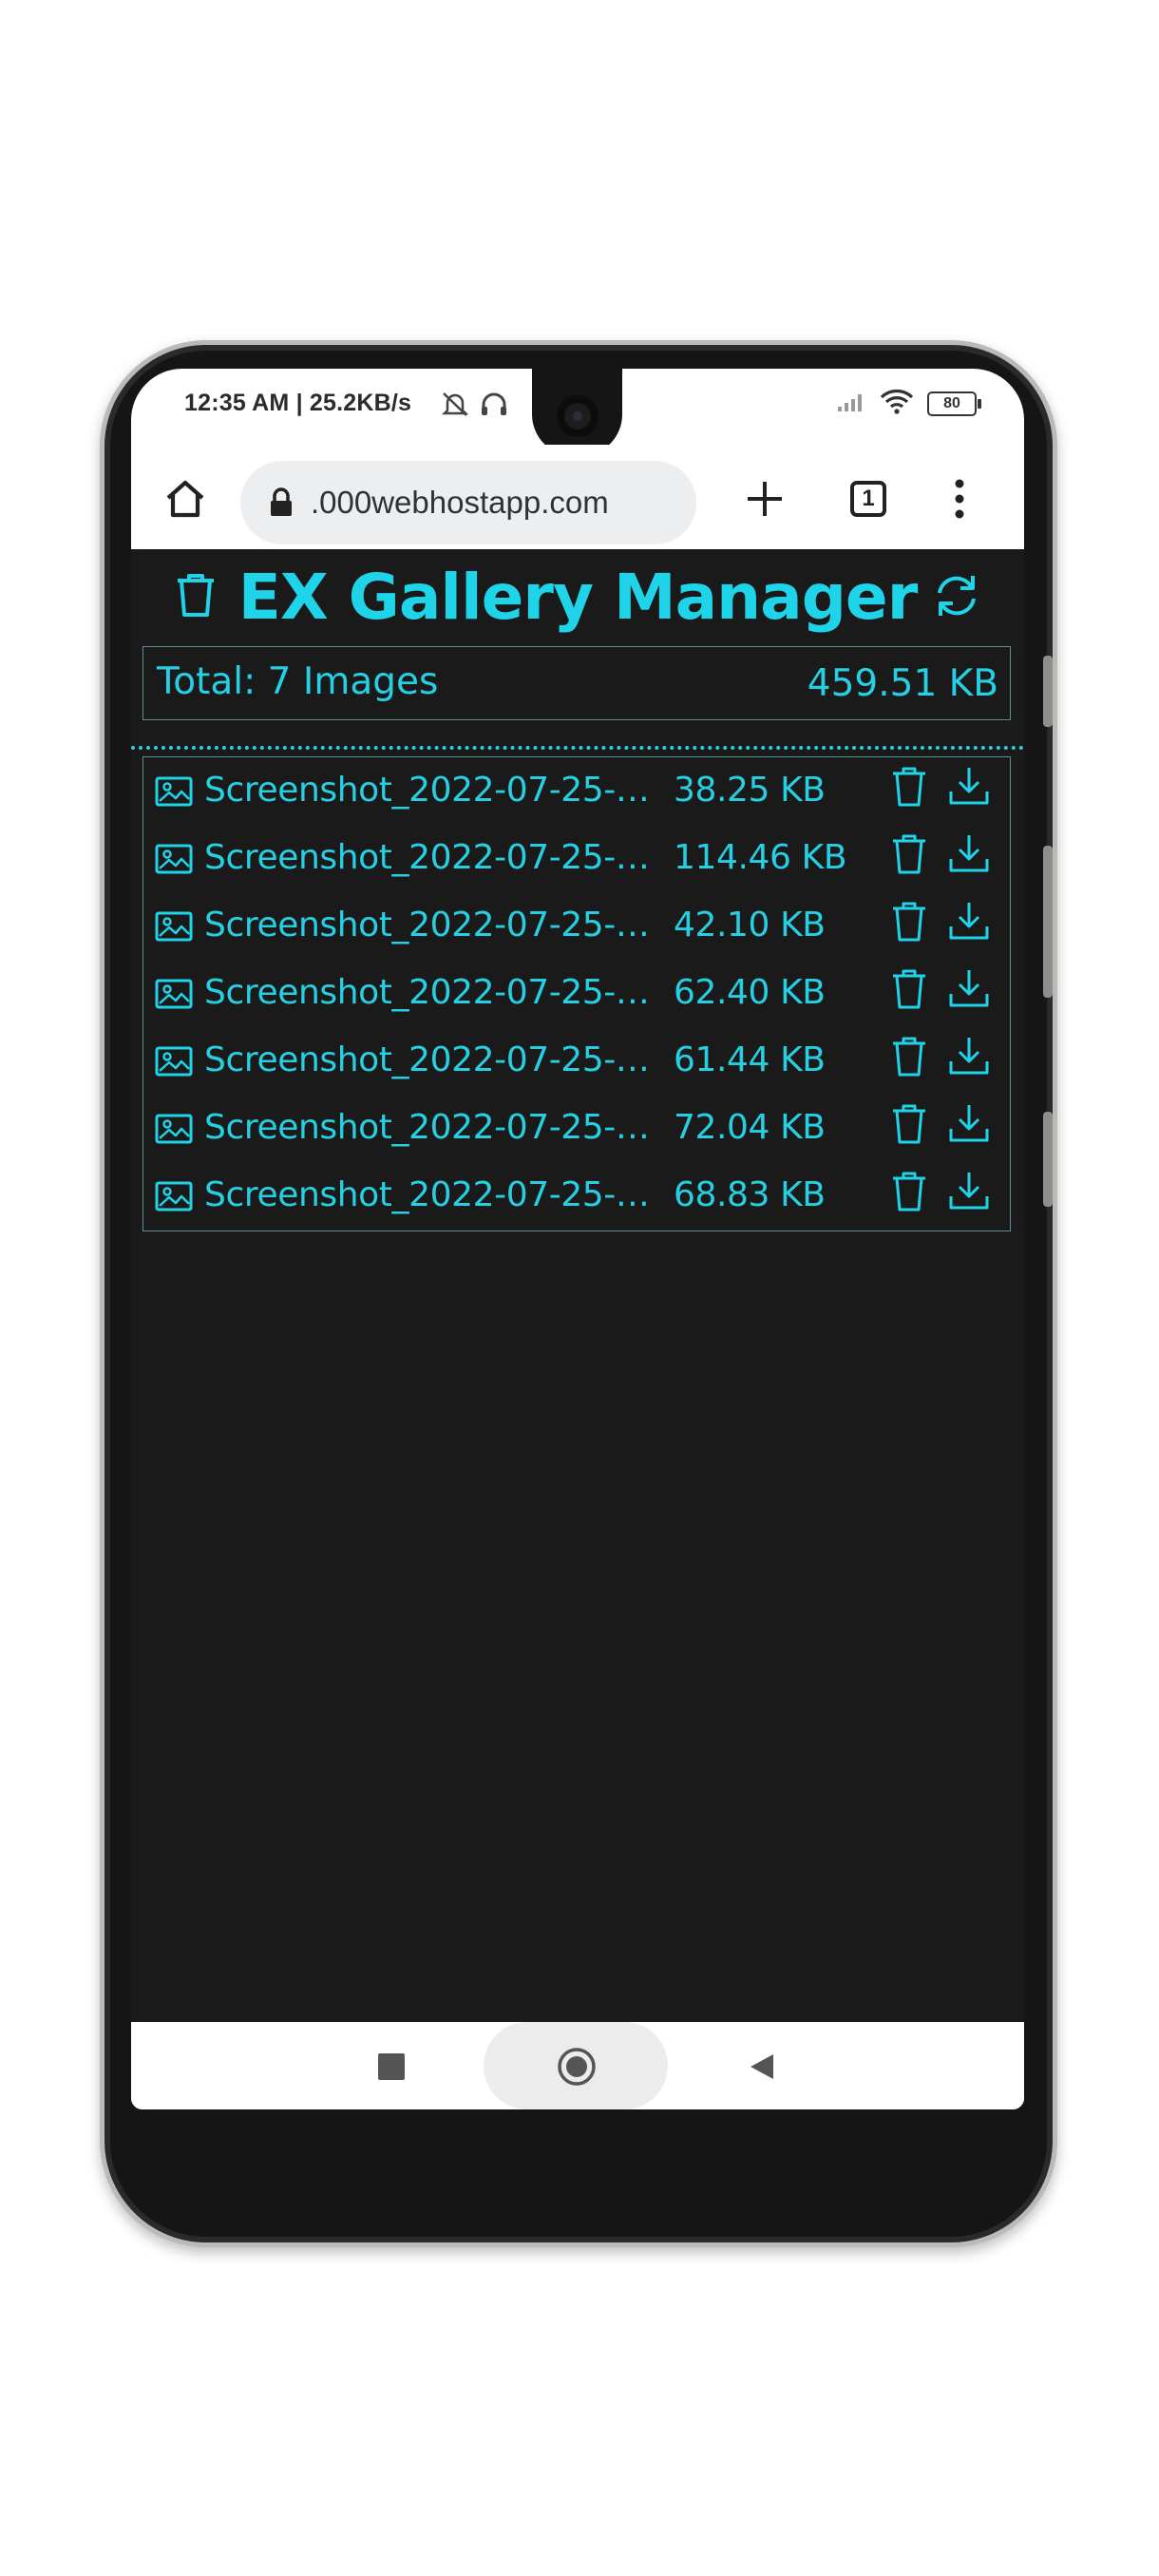 Image resolution: width=1159 pixels, height=2576 pixels. I want to click on file-size: 38.25 KB, so click(750, 790).